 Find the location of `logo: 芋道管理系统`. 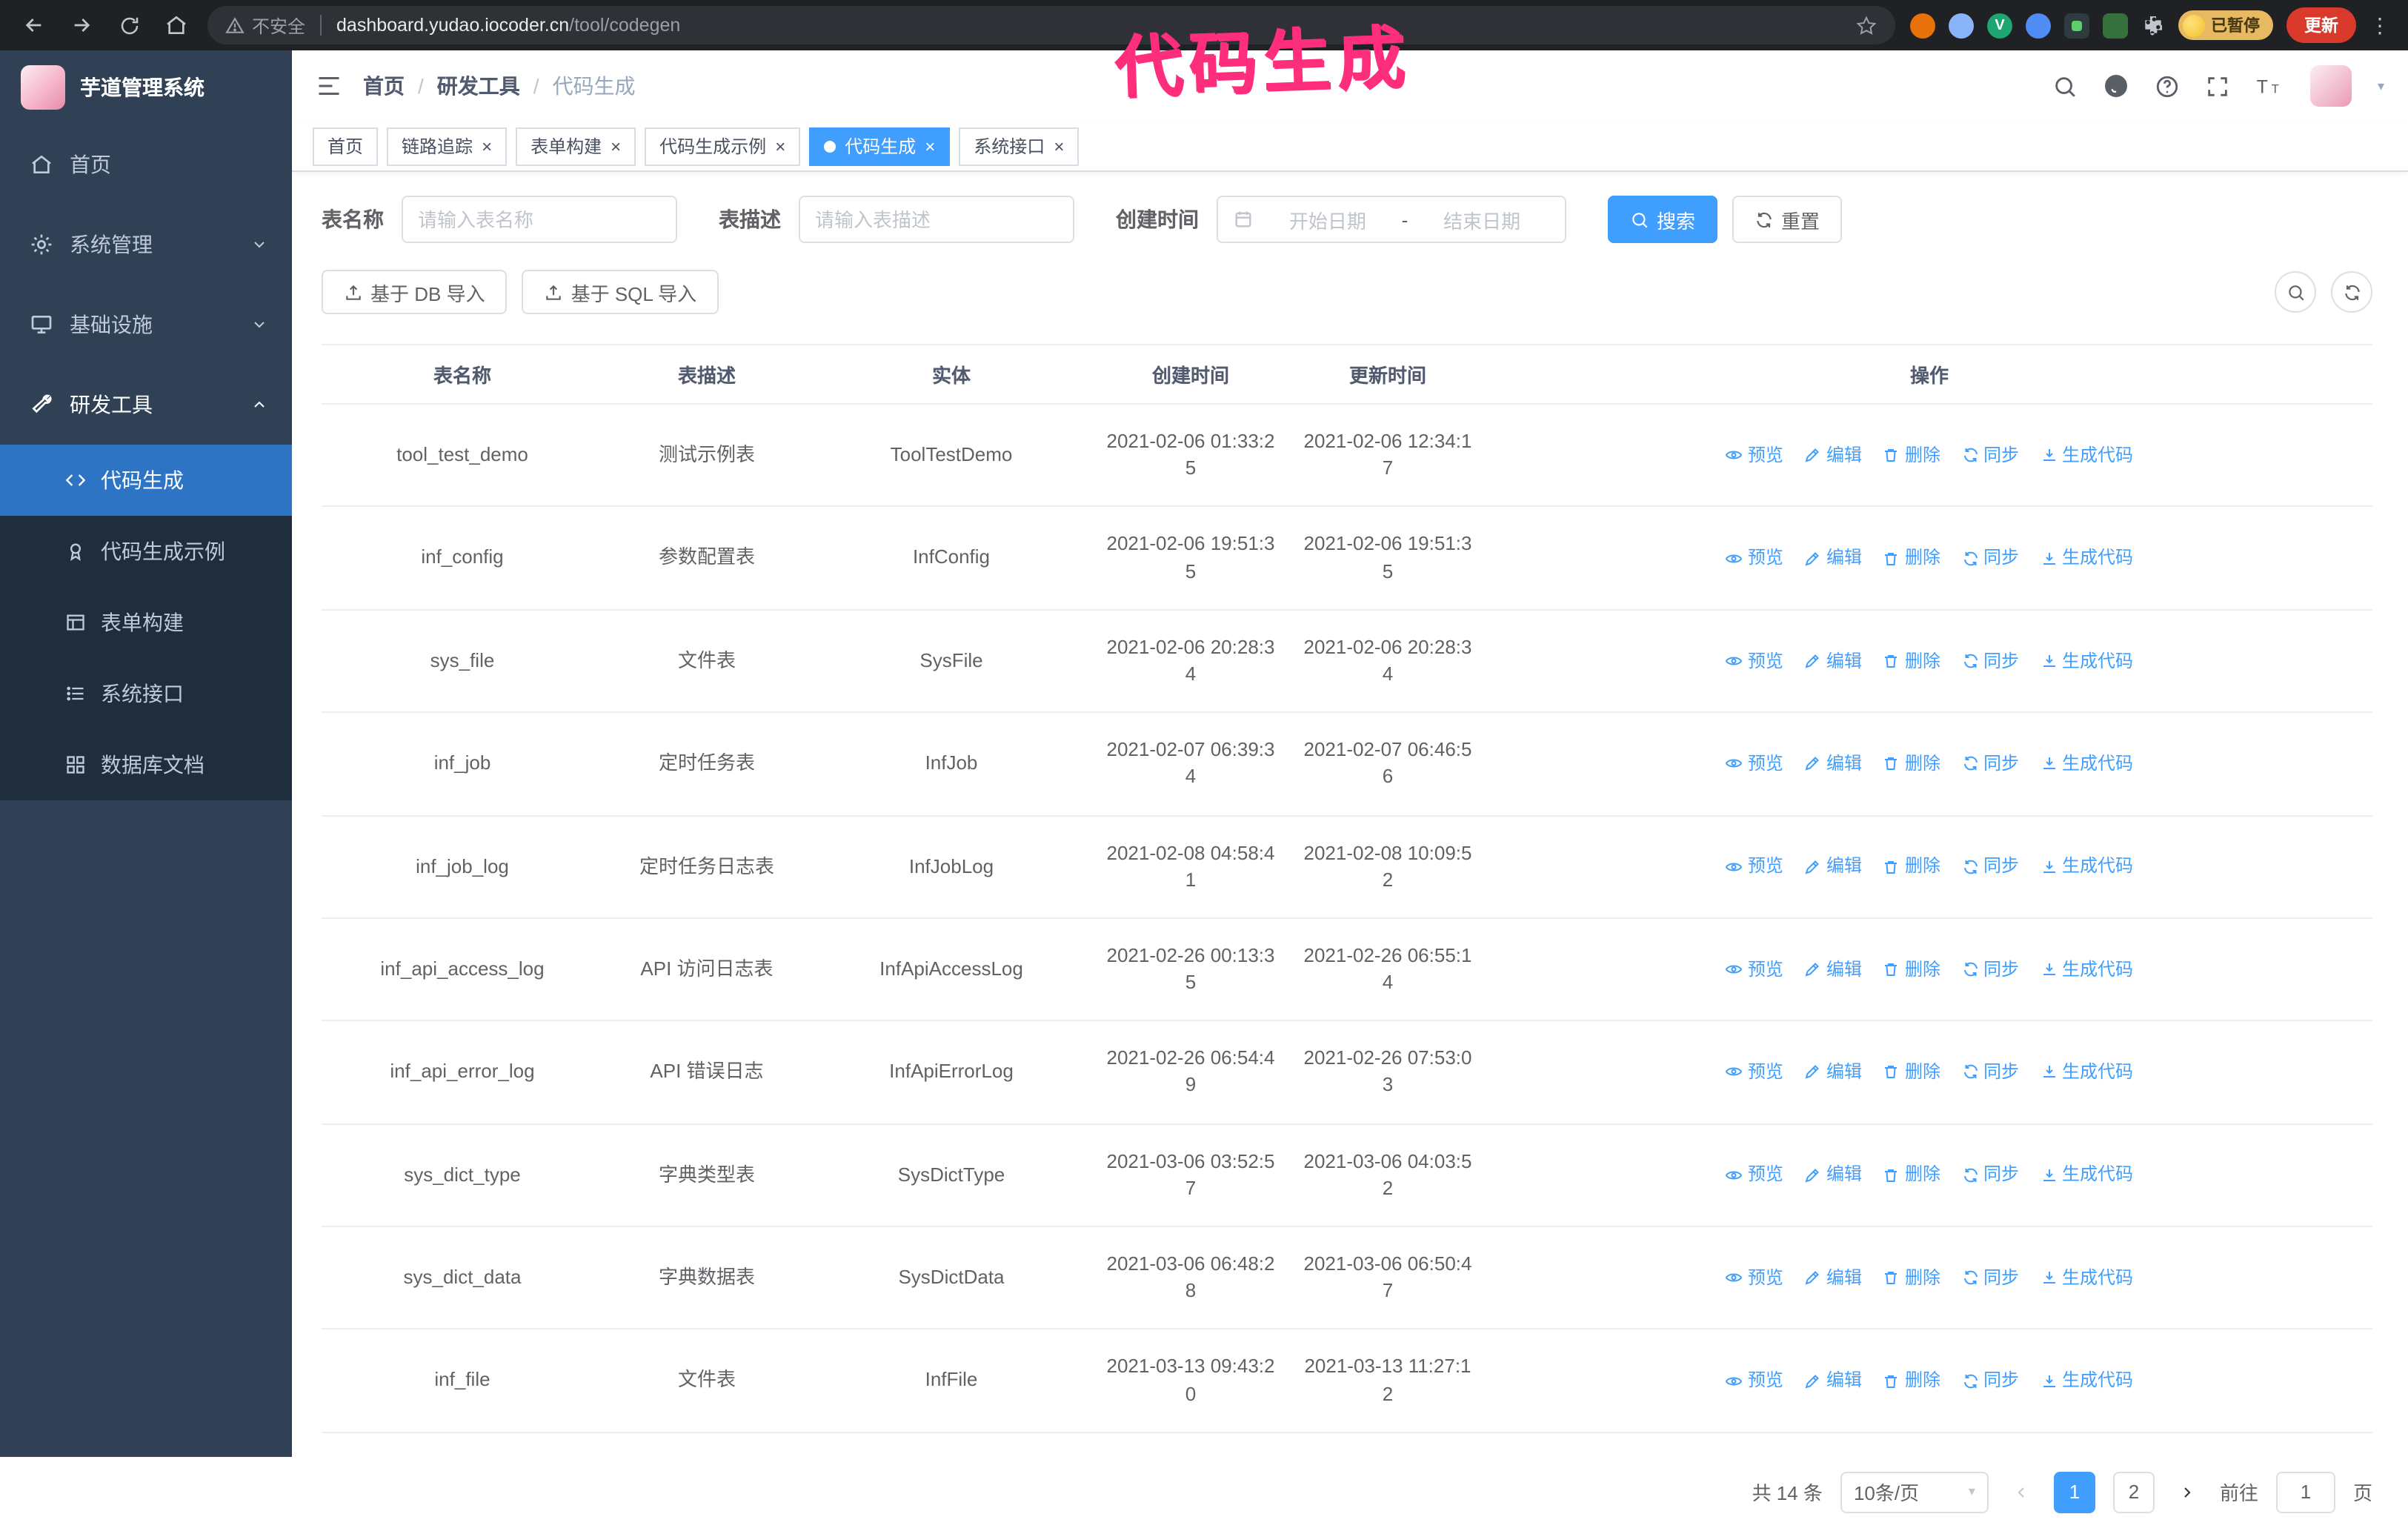

logo: 芋道管理系统 is located at coordinates (146, 87).